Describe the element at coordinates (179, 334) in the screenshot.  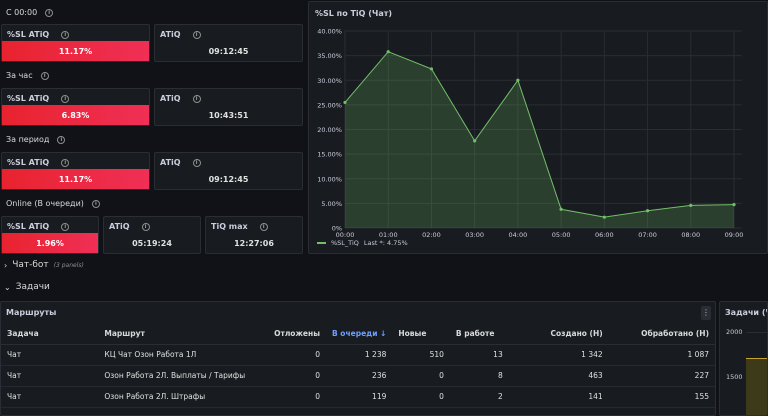
I see `col-header-route: Маршрут` at that location.